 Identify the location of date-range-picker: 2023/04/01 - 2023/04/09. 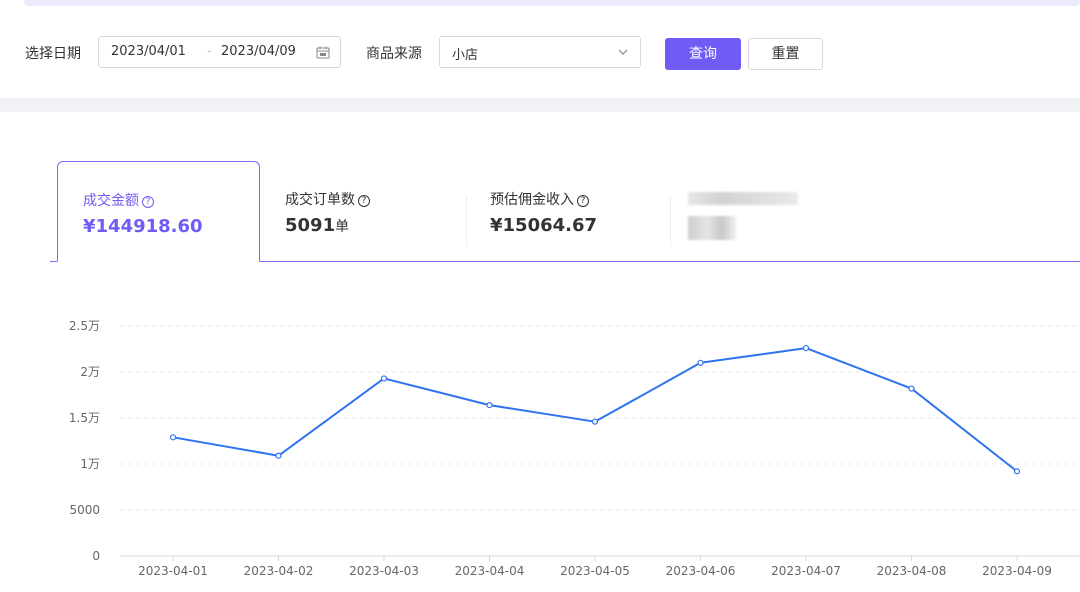
(219, 52).